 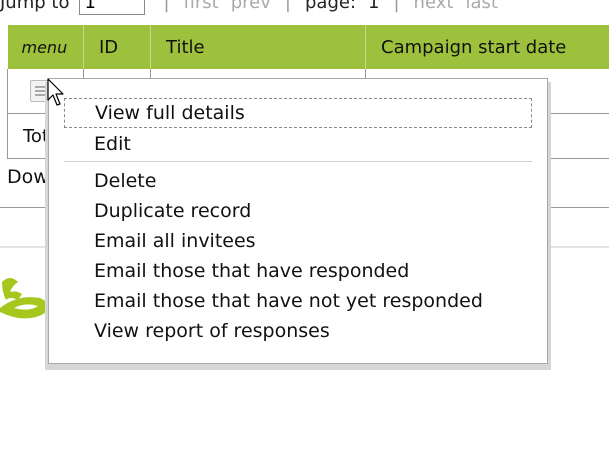 What do you see at coordinates (298, 241) in the screenshot?
I see `menu-item-email-all-invitees: Email all invitees` at bounding box center [298, 241].